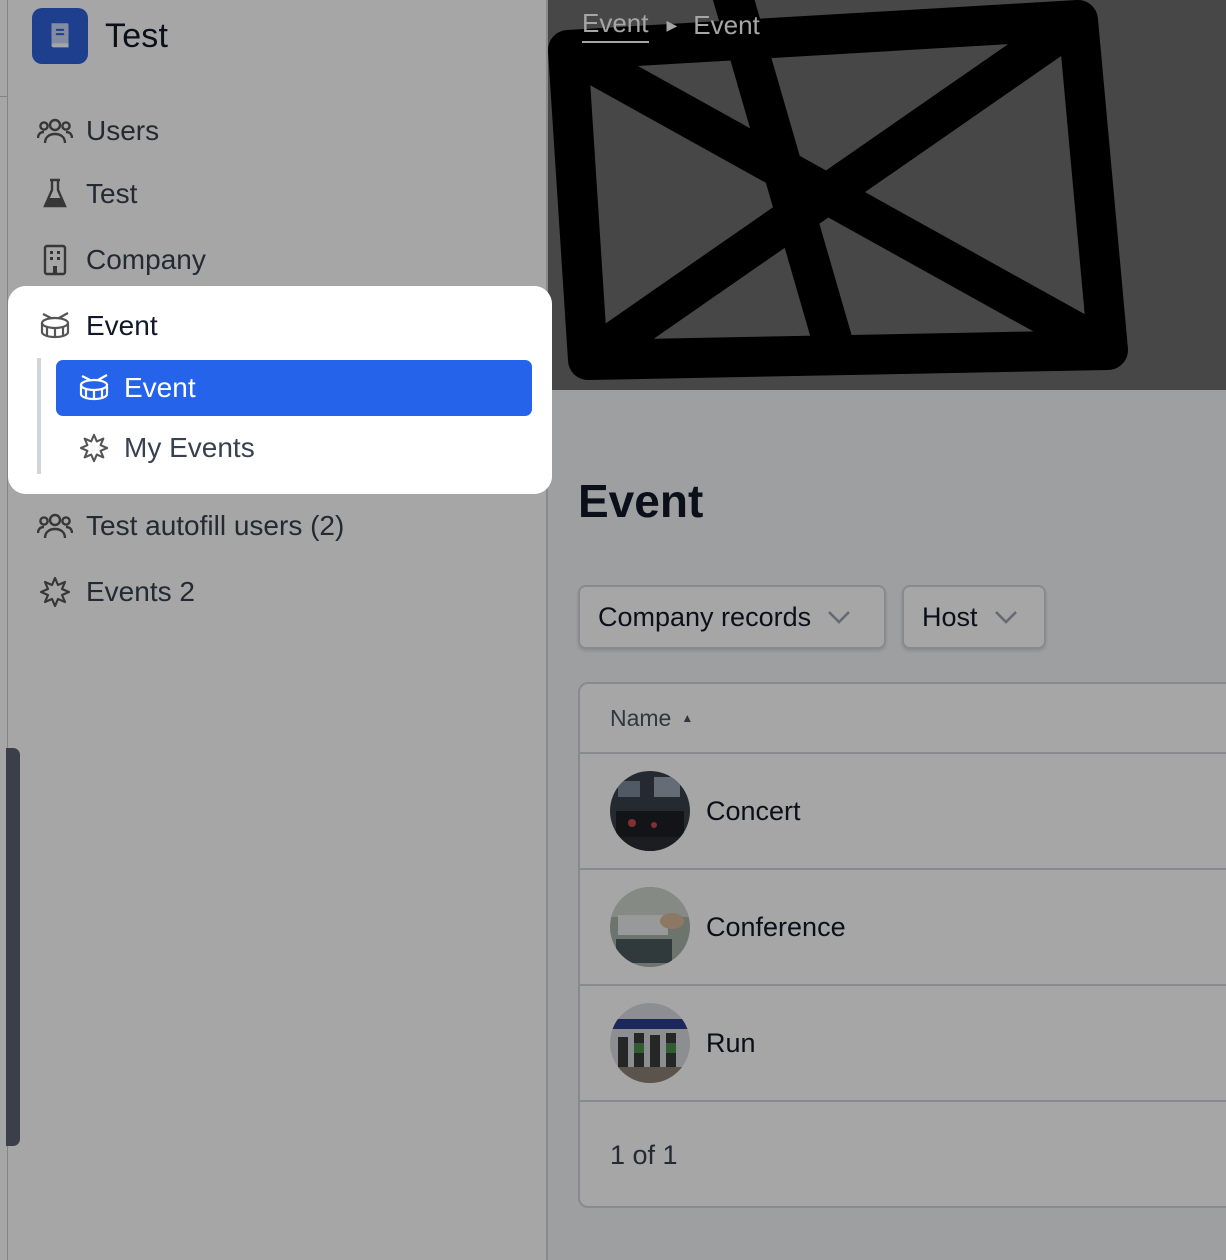 The width and height of the screenshot is (1226, 1260). Describe the element at coordinates (903, 719) in the screenshot. I see `column-header-name: Name ▲` at that location.